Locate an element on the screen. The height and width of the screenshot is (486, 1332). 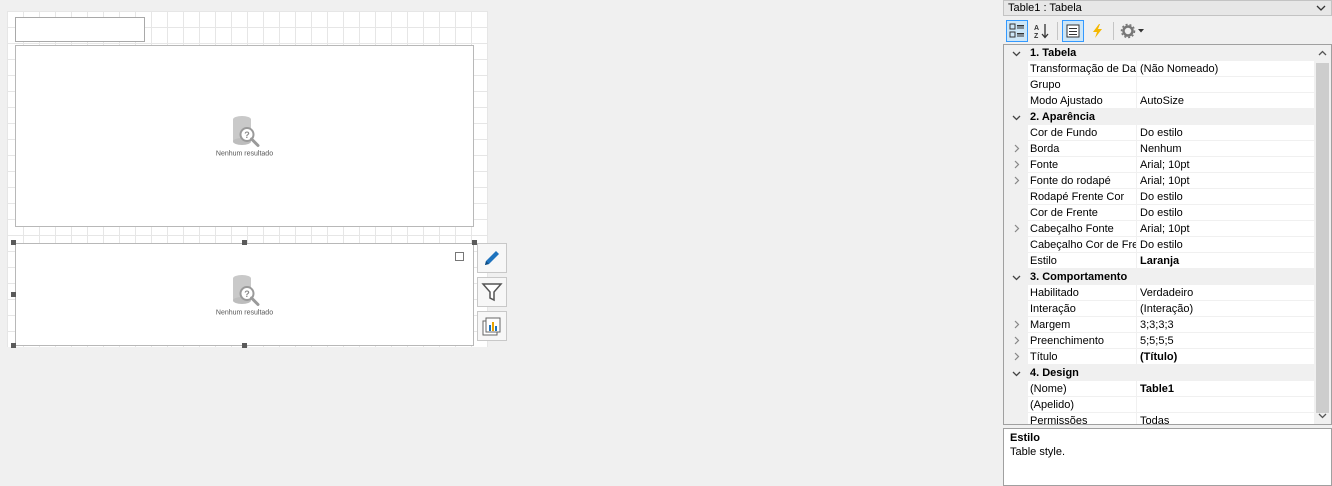
property-row: Cabeçalho Fonte Arial; 10pt is located at coordinates (1159, 228).